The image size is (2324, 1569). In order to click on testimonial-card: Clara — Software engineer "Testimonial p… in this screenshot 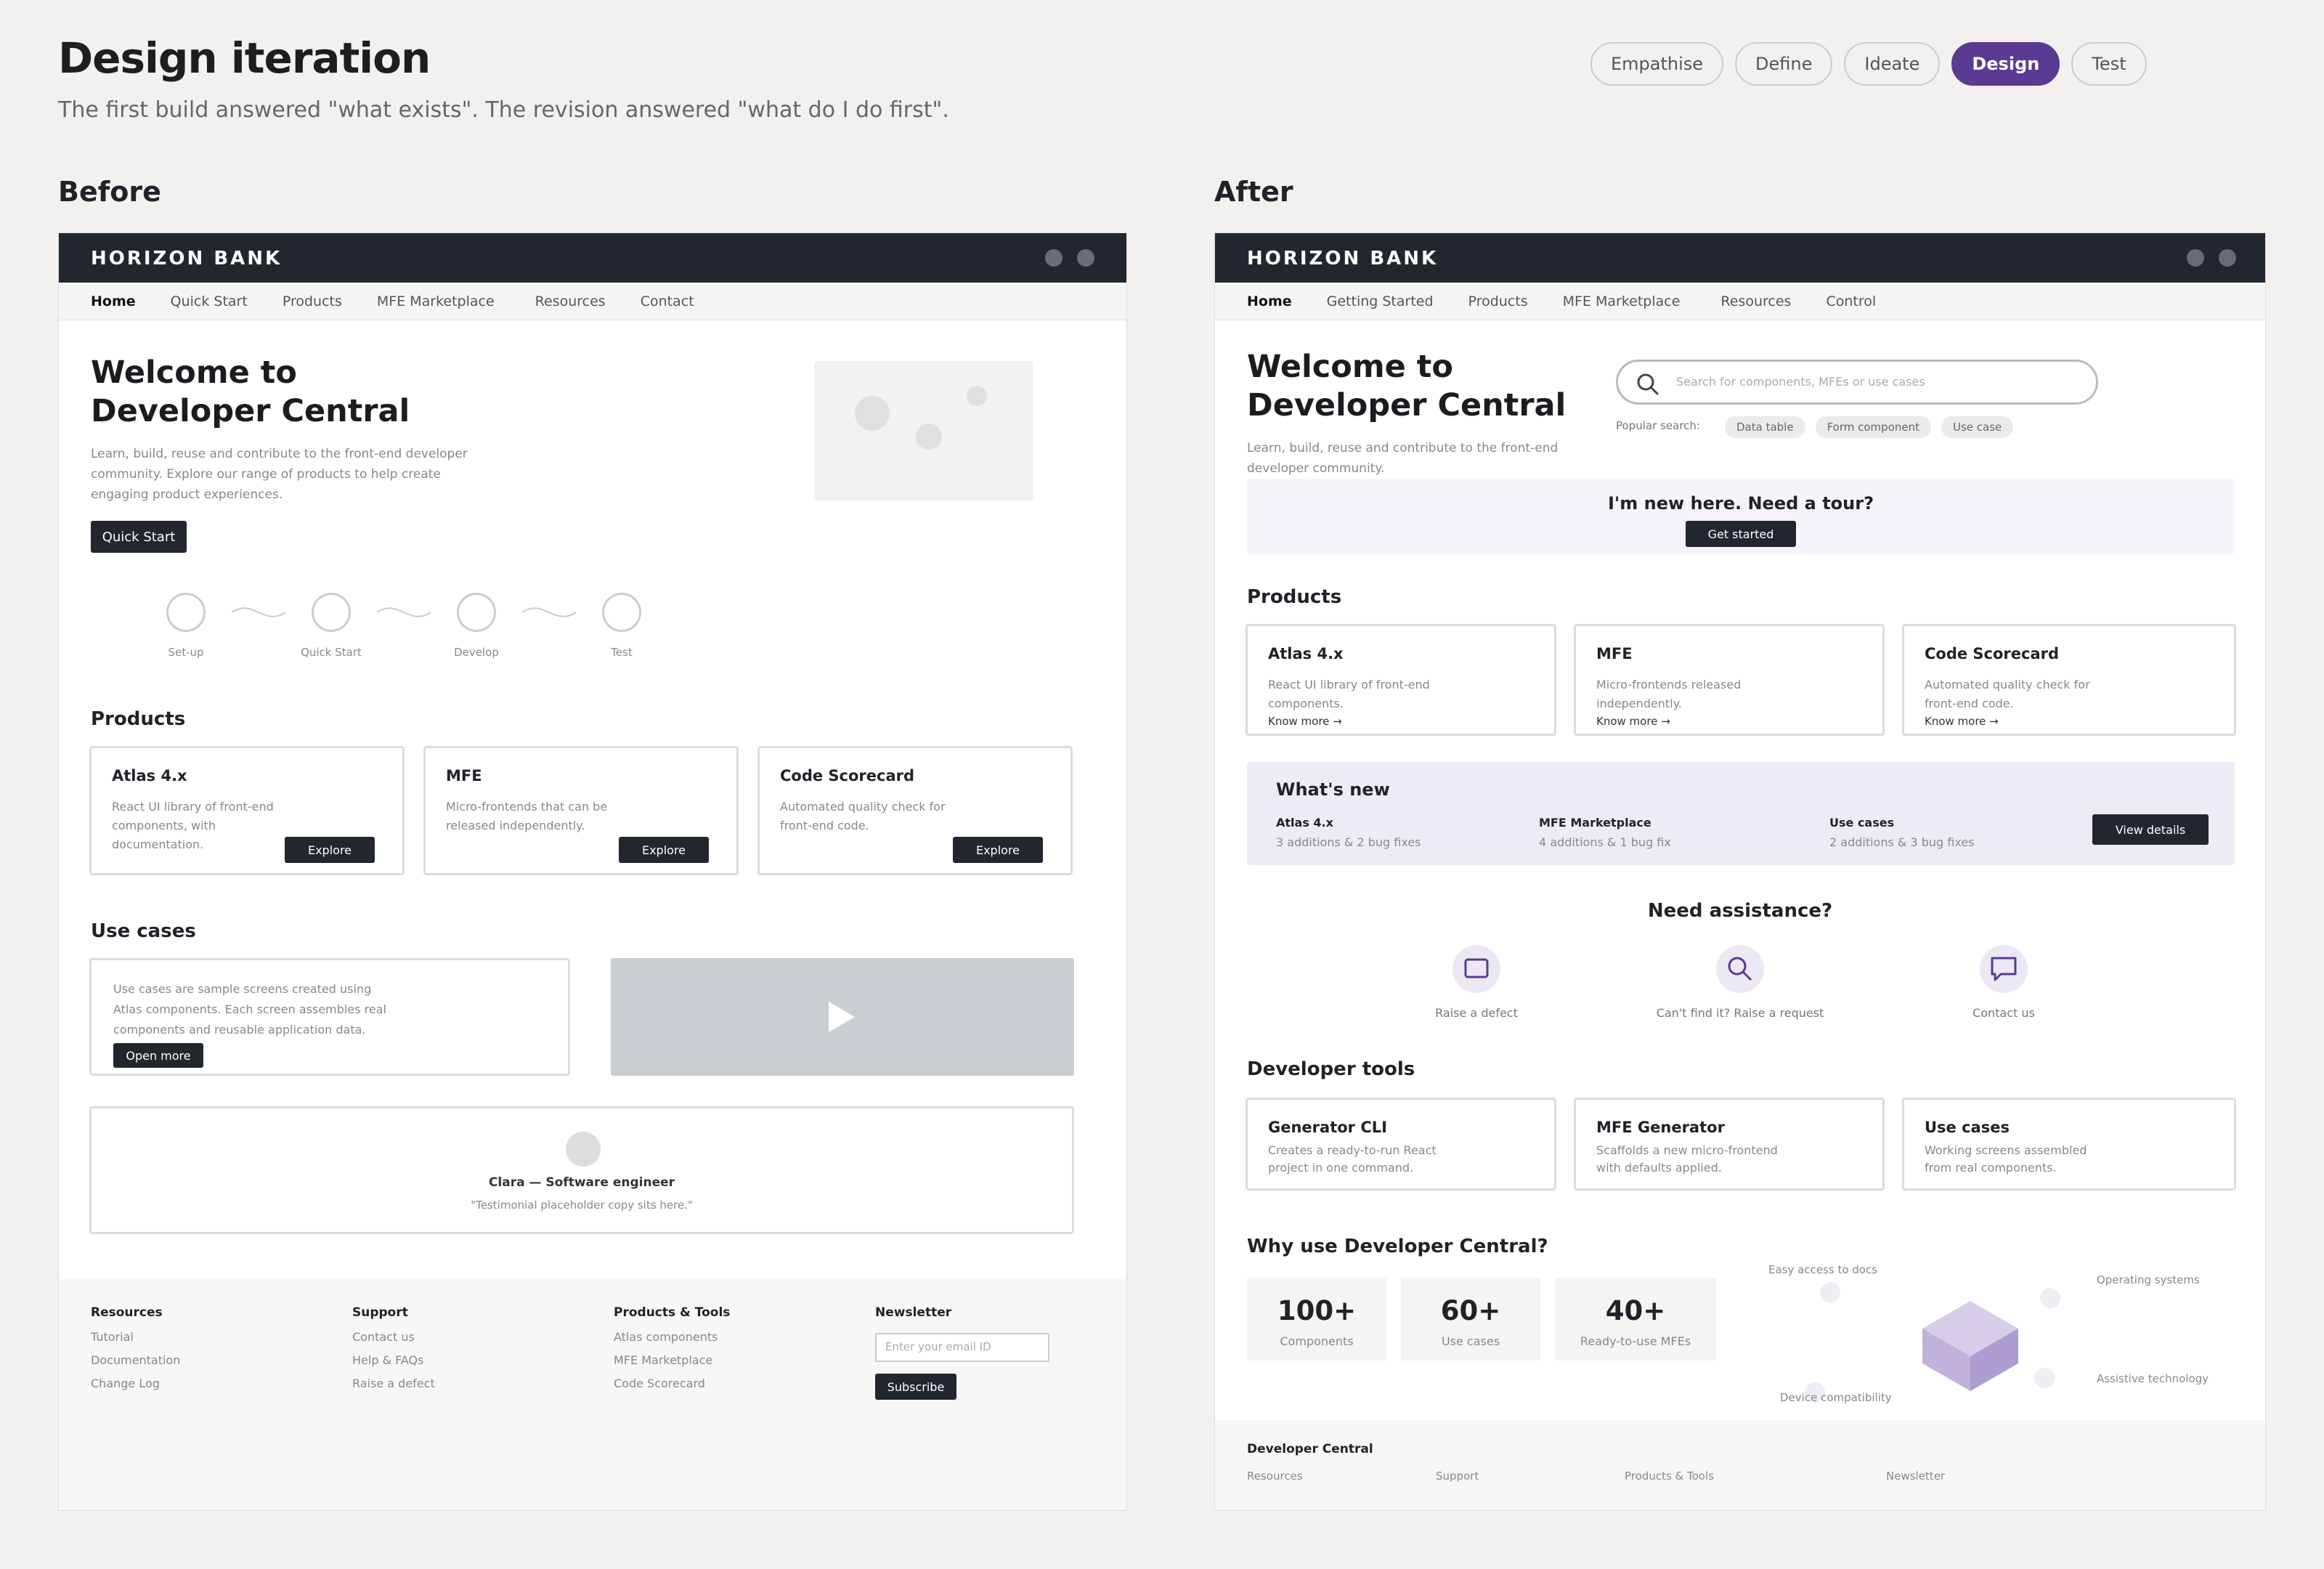, I will do `click(581, 1170)`.